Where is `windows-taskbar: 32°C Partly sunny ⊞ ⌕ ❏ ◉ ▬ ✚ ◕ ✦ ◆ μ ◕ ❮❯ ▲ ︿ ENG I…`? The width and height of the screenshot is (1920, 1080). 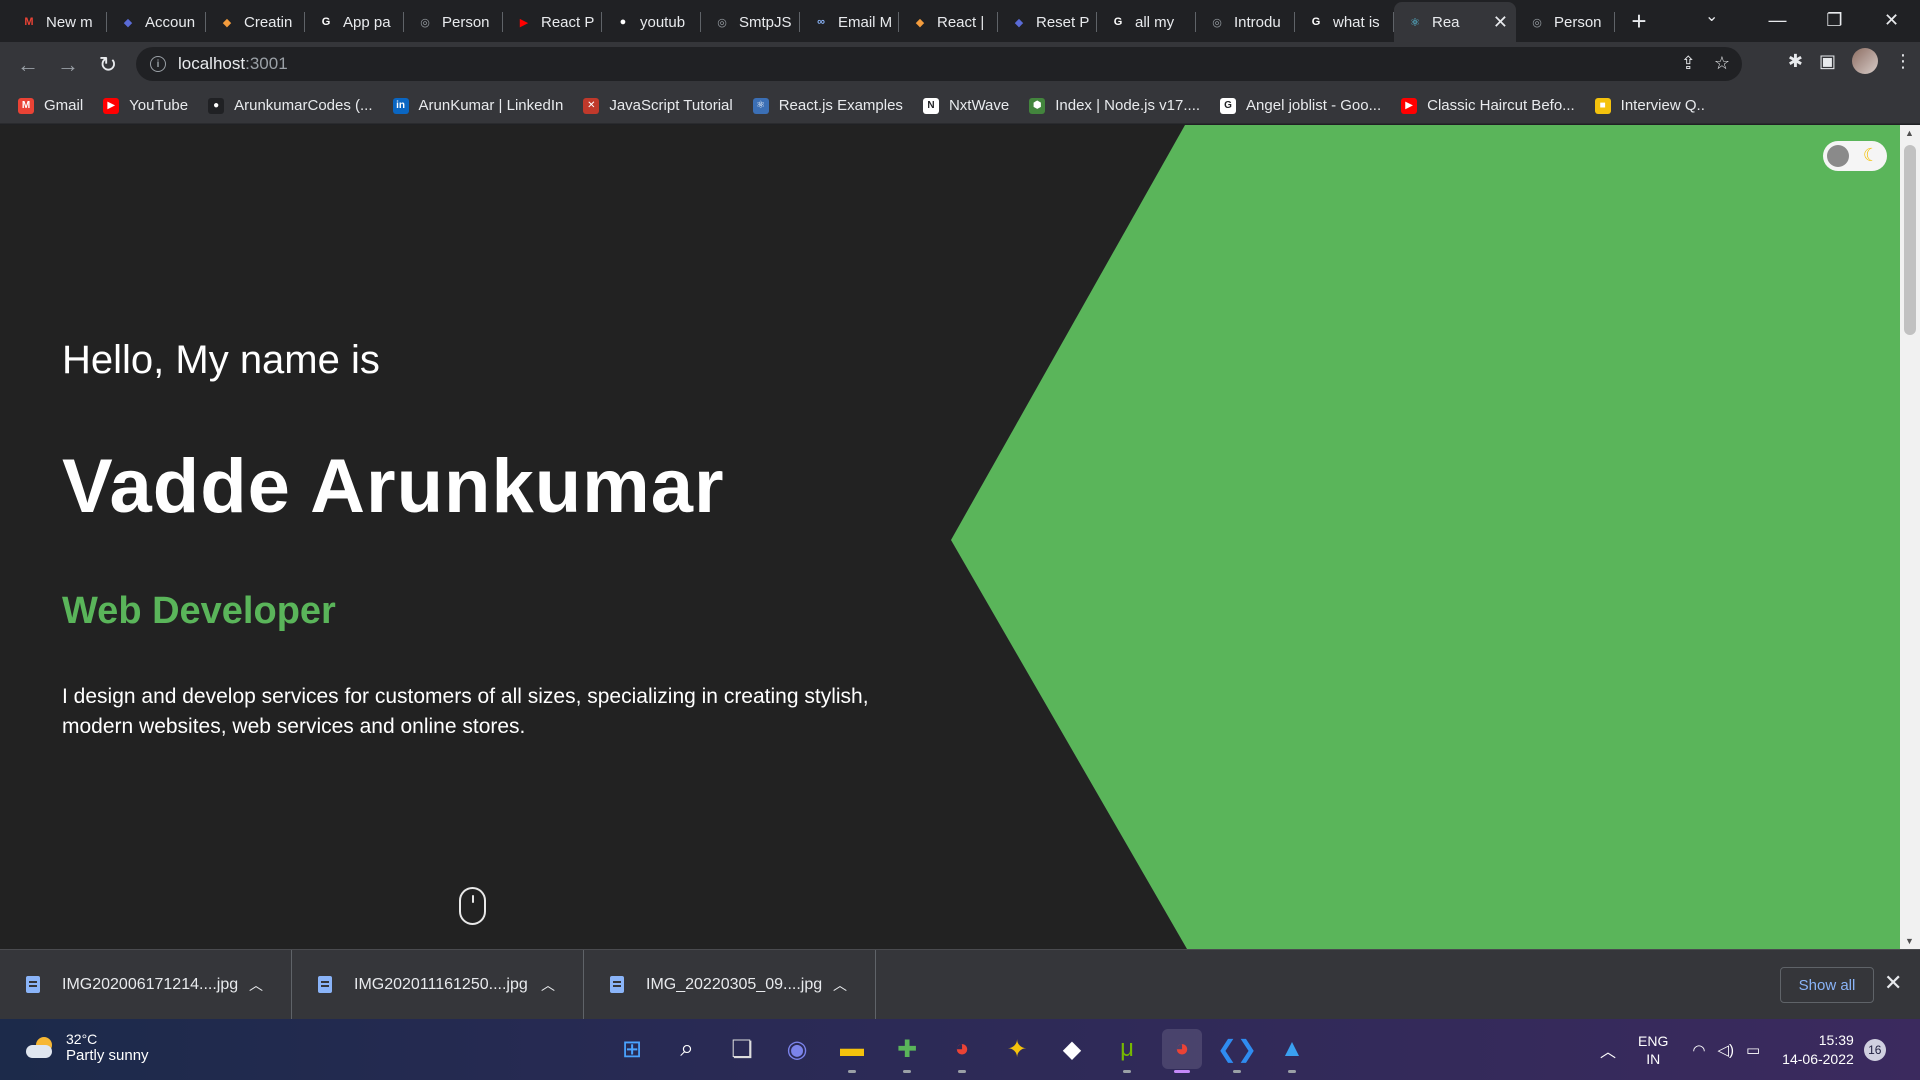 windows-taskbar: 32°C Partly sunny ⊞ ⌕ ❏ ◉ ▬ ✚ ◕ ✦ ◆ μ ◕ ❮❯ ▲ ︿ ENG I… is located at coordinates (960, 1049).